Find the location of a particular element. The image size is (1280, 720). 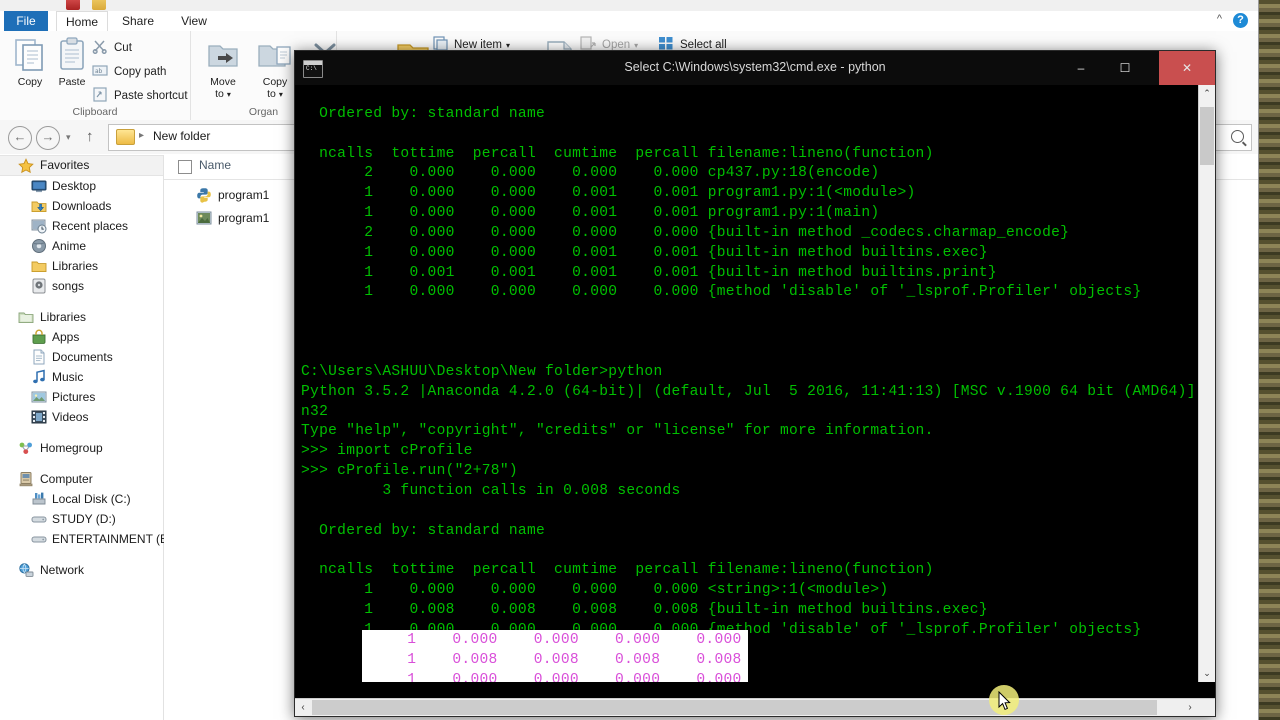

homegroup-icon is located at coordinates (26, 448).